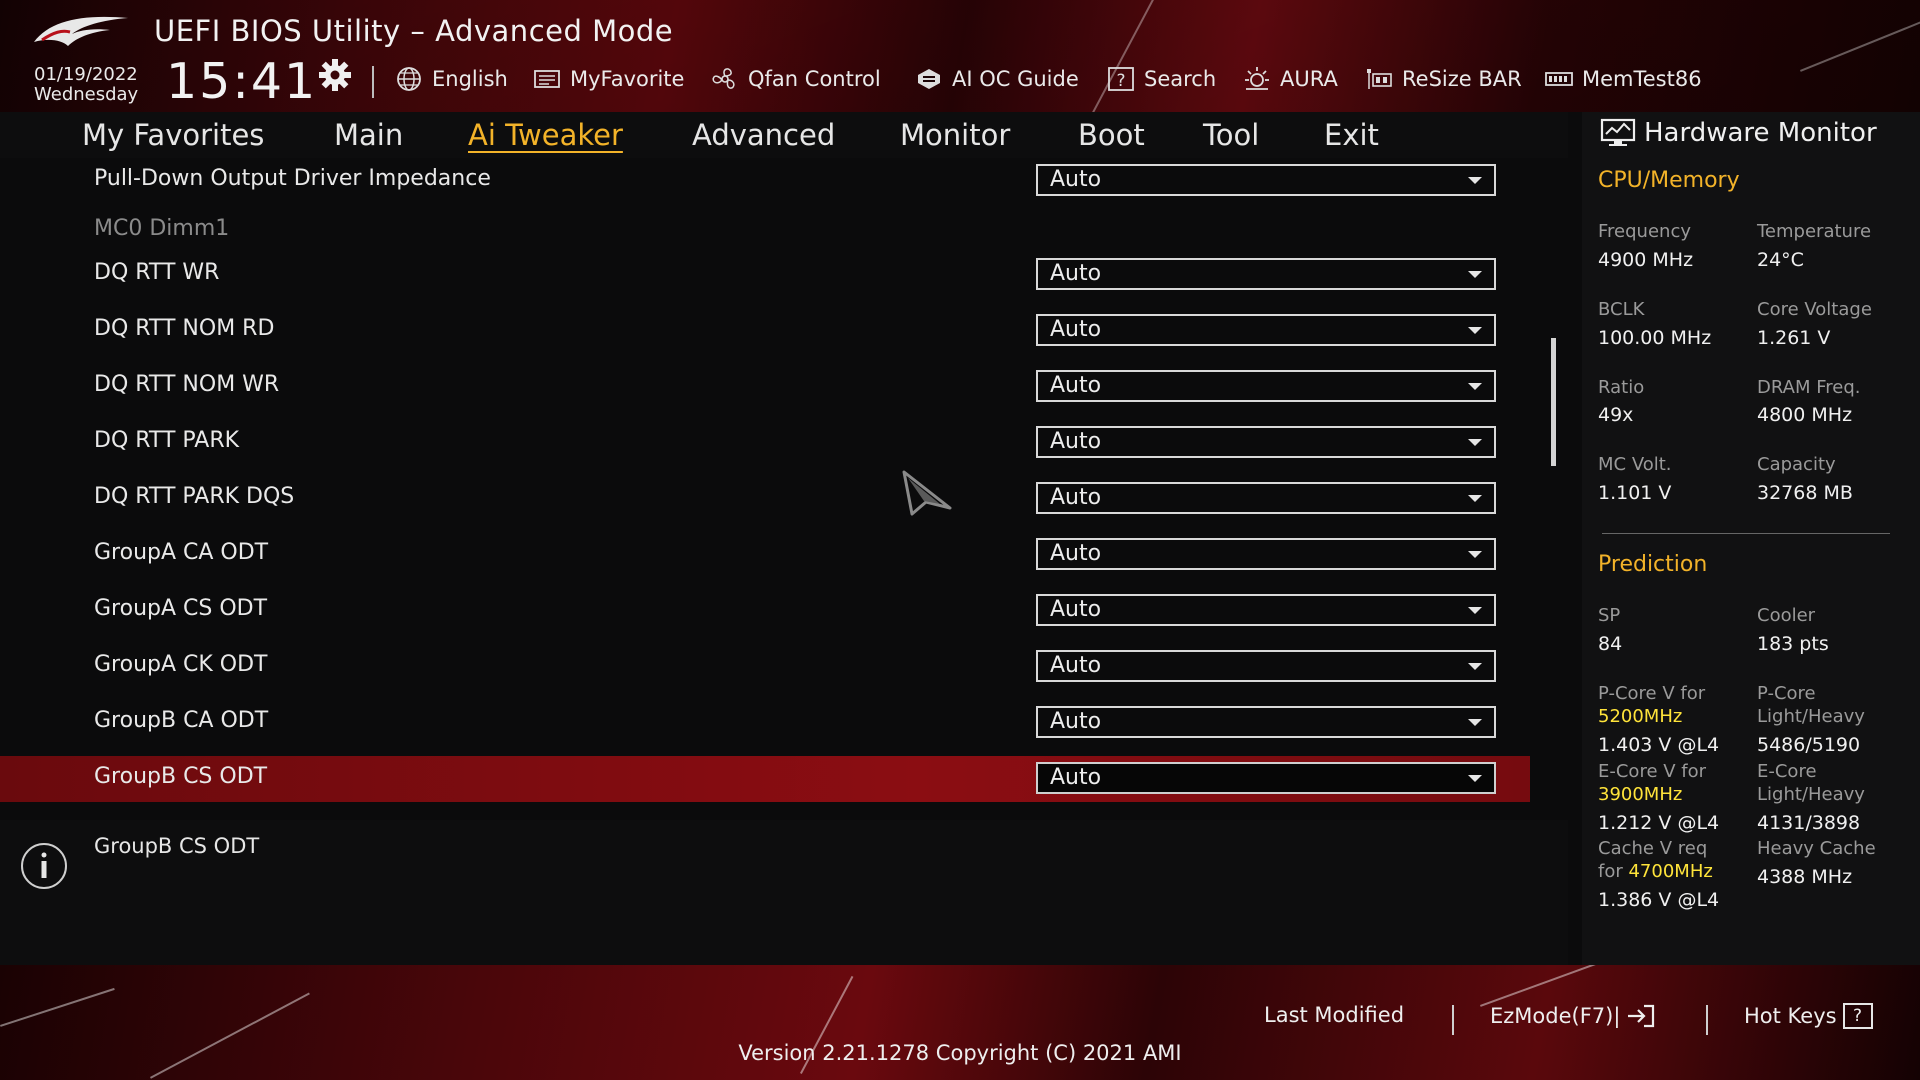  I want to click on search-help-icon: ?, so click(1121, 79).